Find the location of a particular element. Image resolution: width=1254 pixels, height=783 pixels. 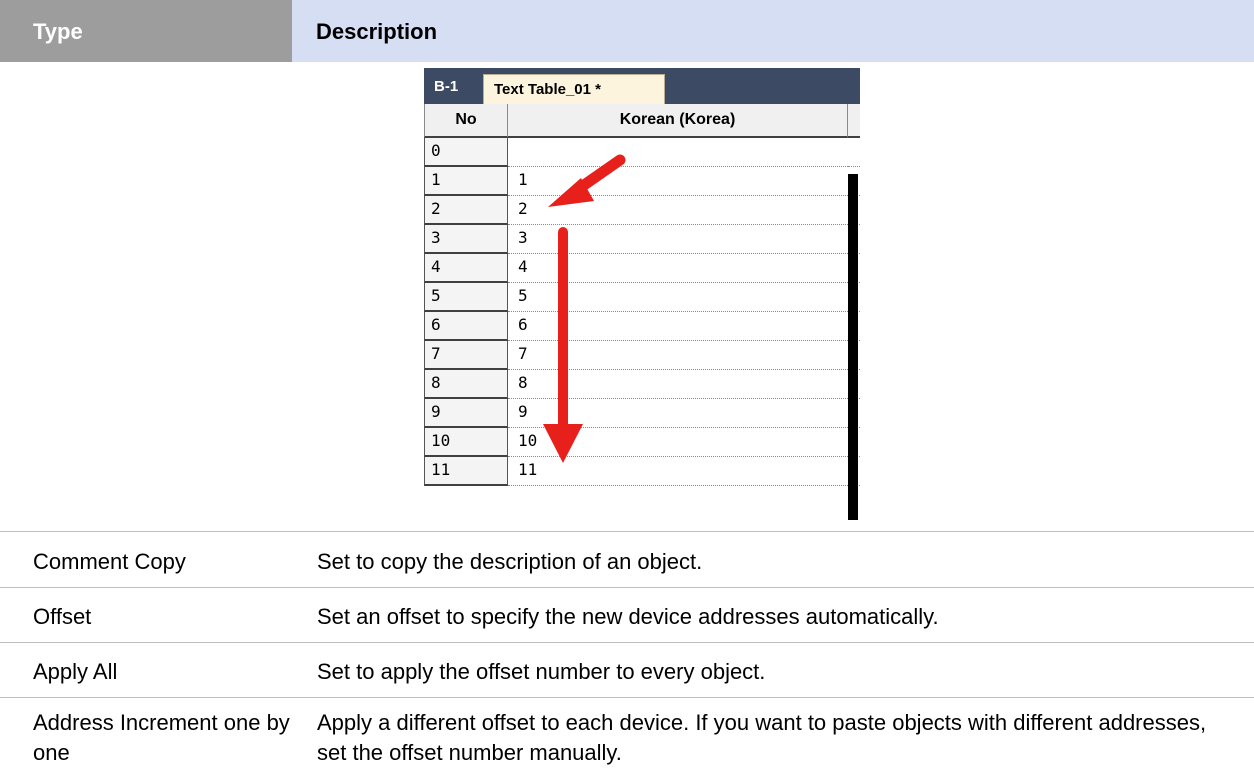

type-cell: Offset is located at coordinates (62, 616).